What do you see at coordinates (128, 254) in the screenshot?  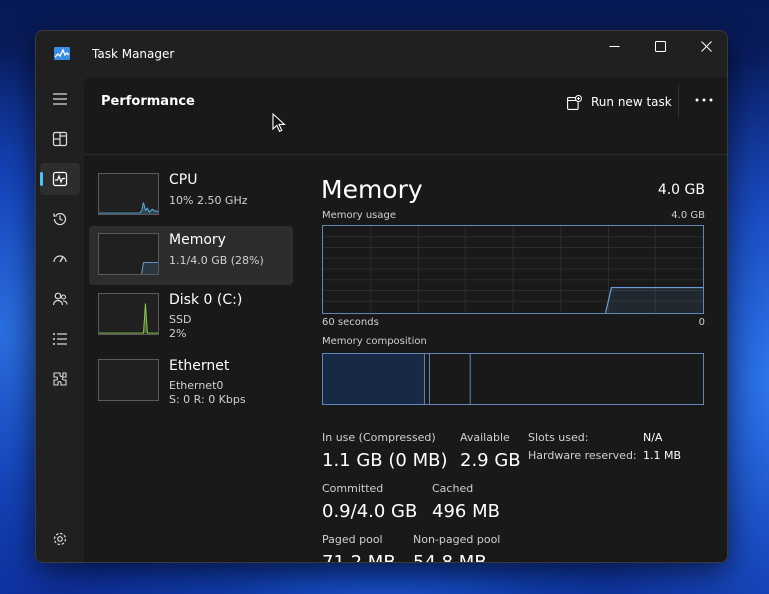 I see `memory-thumbnail-graph` at bounding box center [128, 254].